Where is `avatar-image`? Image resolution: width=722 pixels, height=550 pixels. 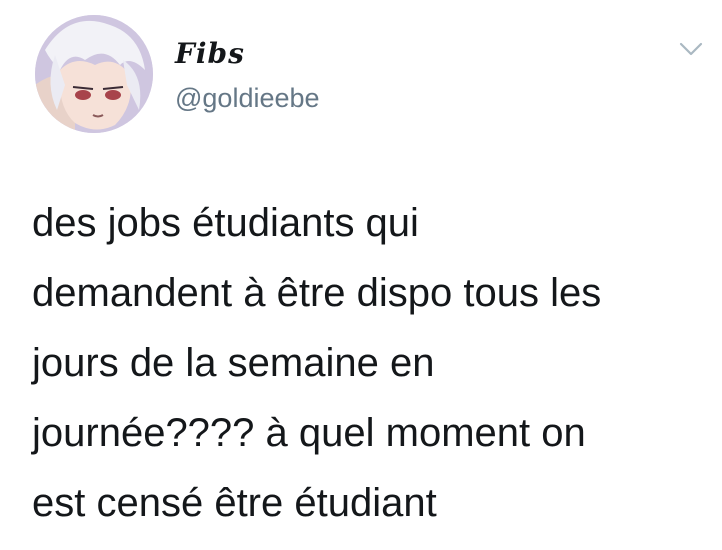
avatar-image is located at coordinates (94, 74).